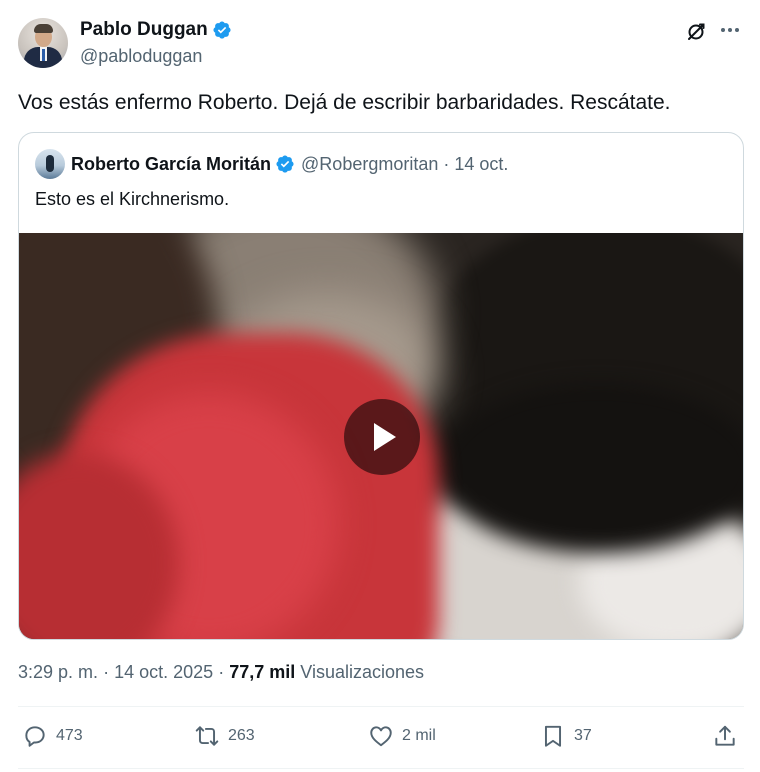 Image resolution: width=760 pixels, height=772 pixels. I want to click on grok-icon, so click(696, 32).